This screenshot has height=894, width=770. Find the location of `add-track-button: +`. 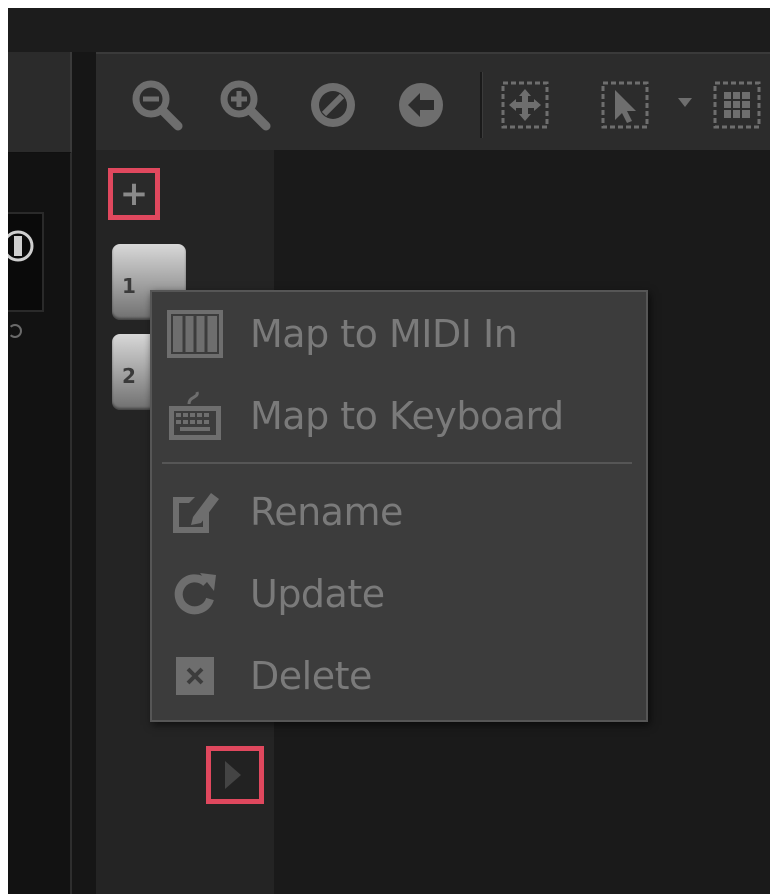

add-track-button: + is located at coordinates (134, 194).